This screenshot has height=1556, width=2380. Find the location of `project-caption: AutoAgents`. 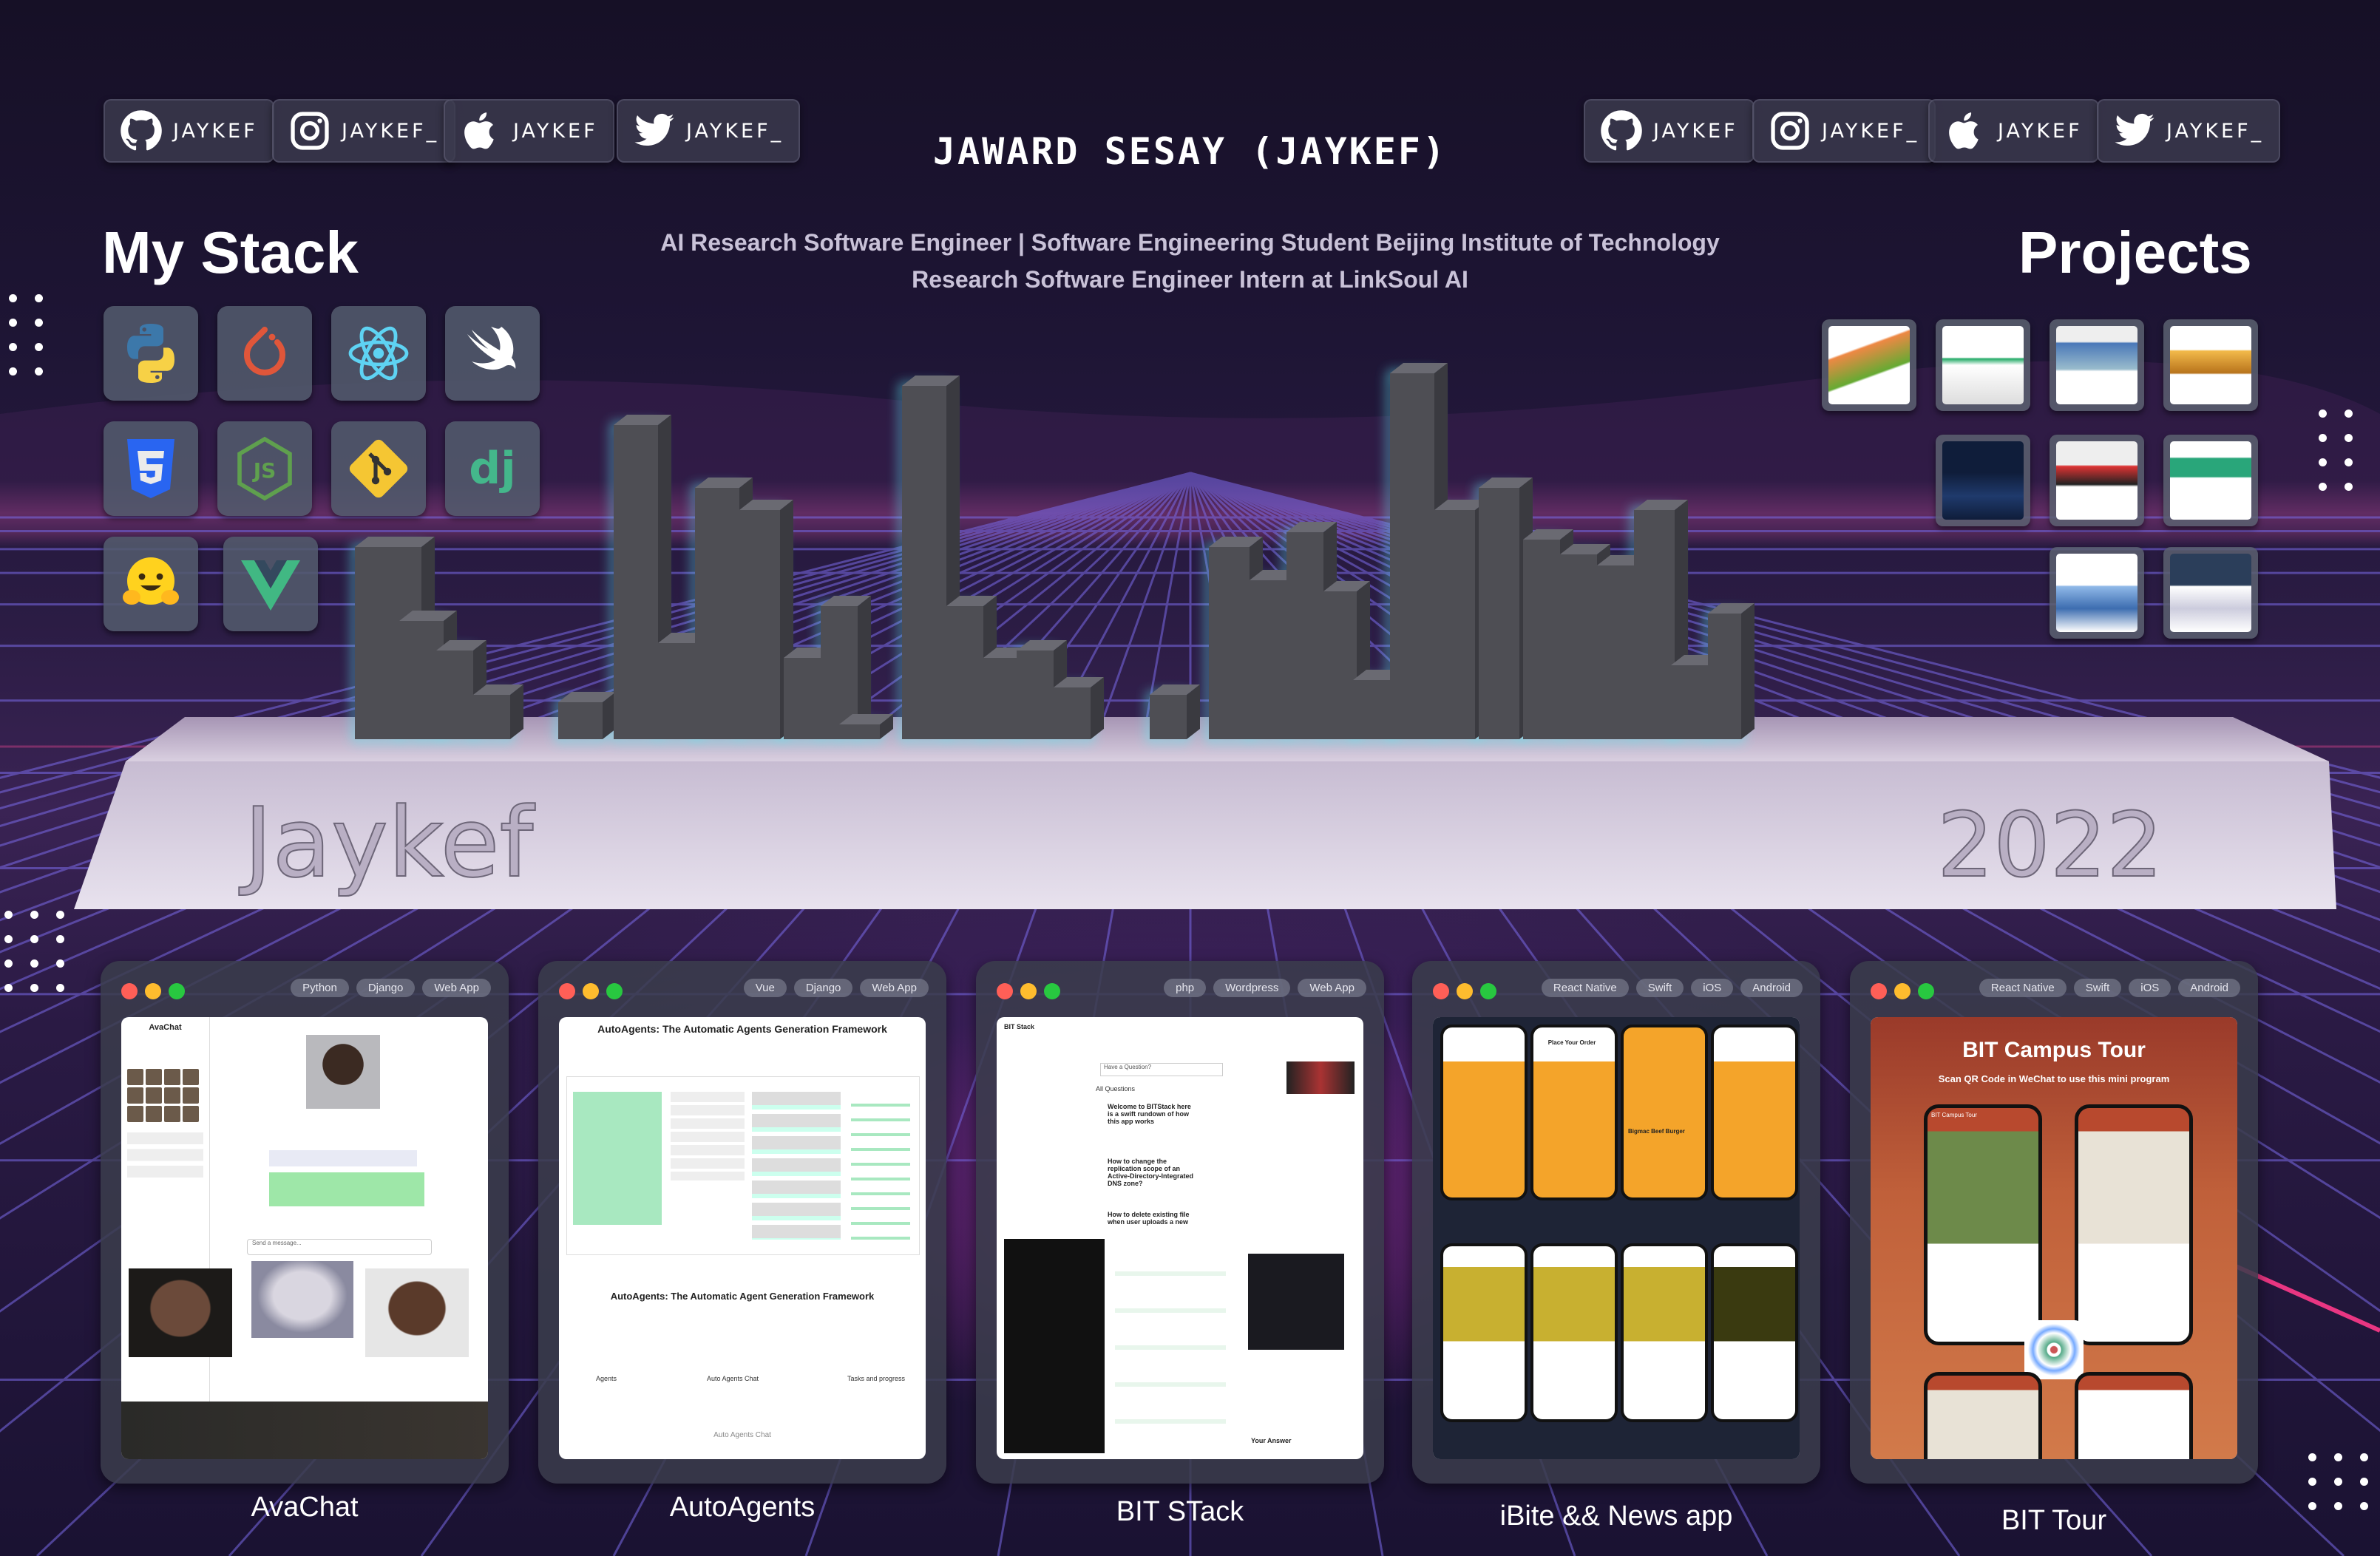

project-caption: AutoAgents is located at coordinates (743, 1507).